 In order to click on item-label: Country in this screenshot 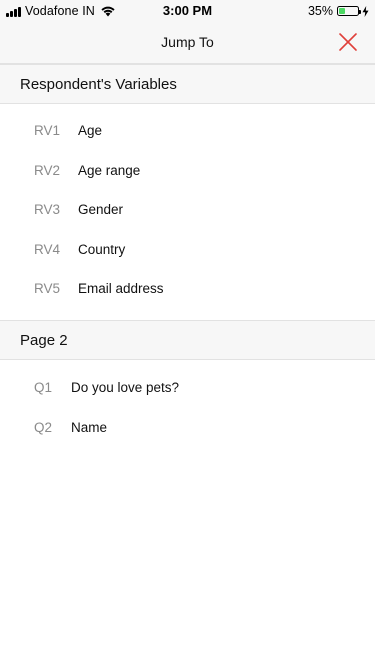, I will do `click(102, 249)`.